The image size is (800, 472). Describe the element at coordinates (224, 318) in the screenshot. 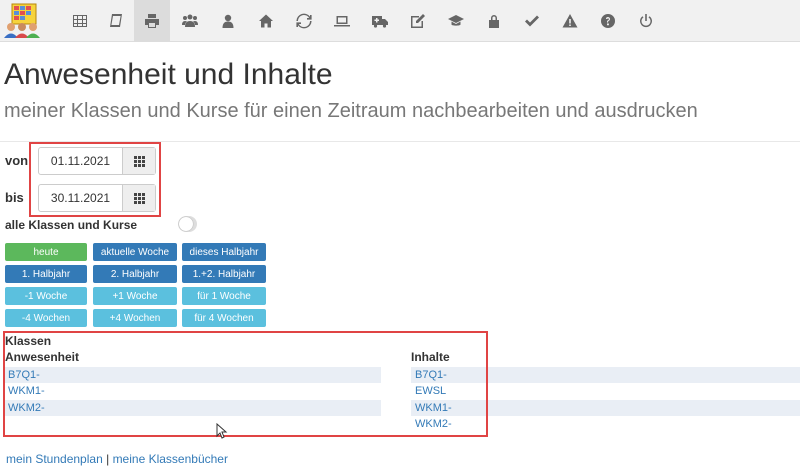

I see `fuer-4-wochen-button: für 4 Wochen` at that location.